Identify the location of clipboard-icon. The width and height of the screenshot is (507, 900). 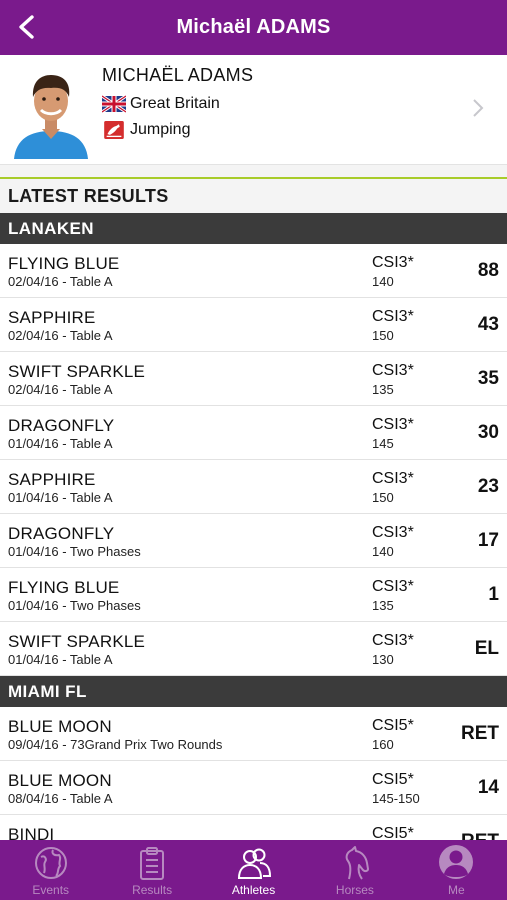
(152, 863).